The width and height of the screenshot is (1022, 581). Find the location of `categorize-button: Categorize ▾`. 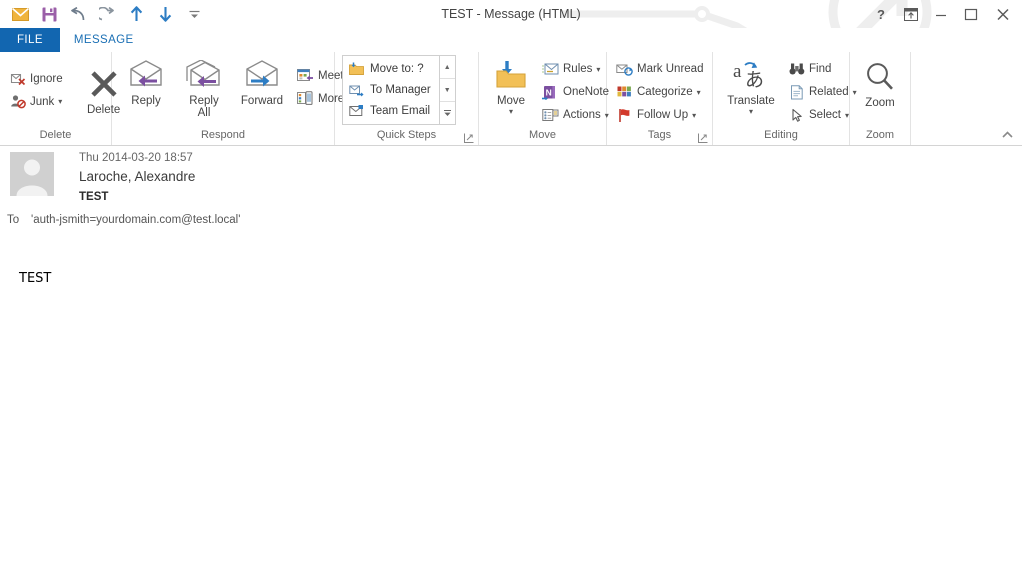

categorize-button: Categorize ▾ is located at coordinates (660, 92).